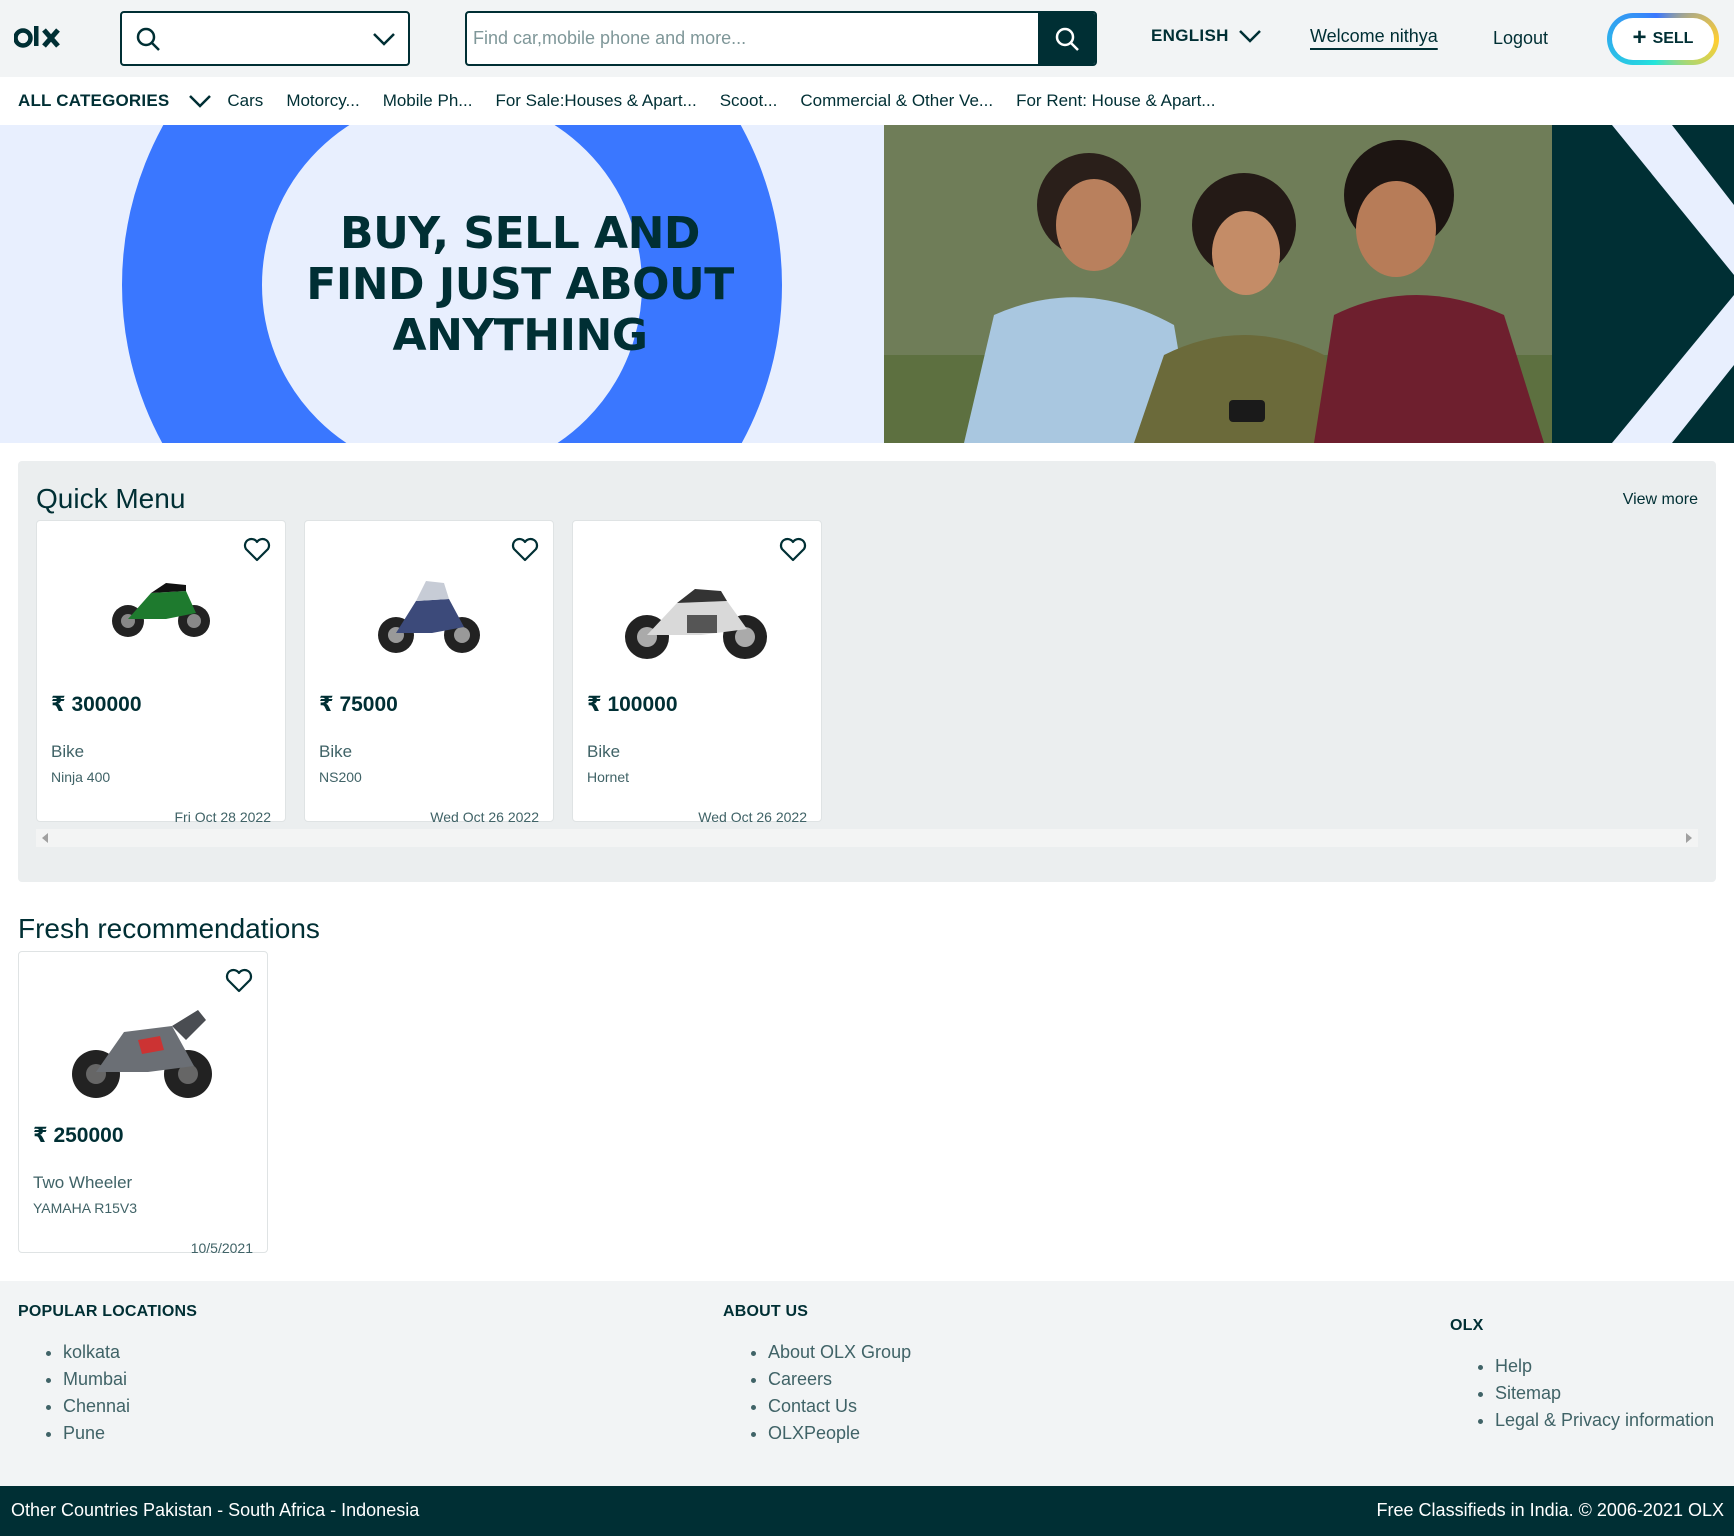 The width and height of the screenshot is (1734, 1536). What do you see at coordinates (1689, 838) in the screenshot?
I see `scroll-right-icon` at bounding box center [1689, 838].